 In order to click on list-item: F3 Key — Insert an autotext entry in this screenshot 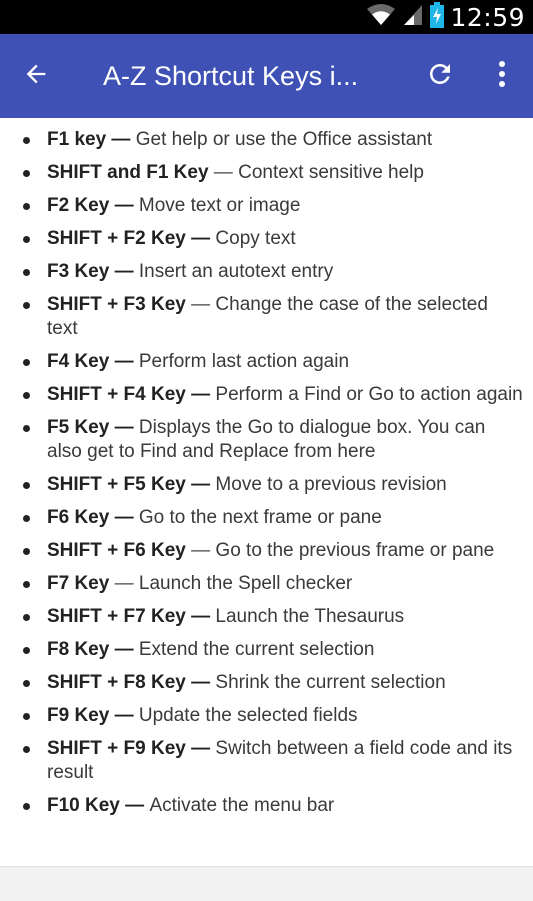, I will do `click(266, 272)`.